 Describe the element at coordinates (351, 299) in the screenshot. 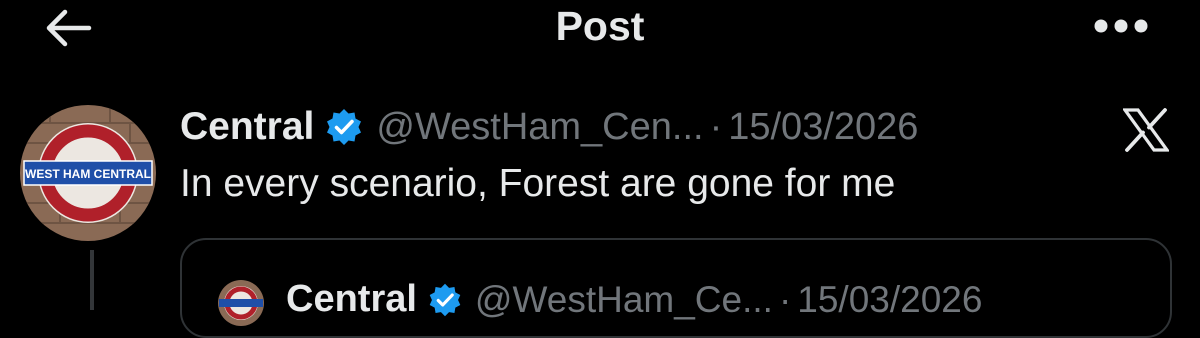

I see `quoted-display-name: Central` at that location.